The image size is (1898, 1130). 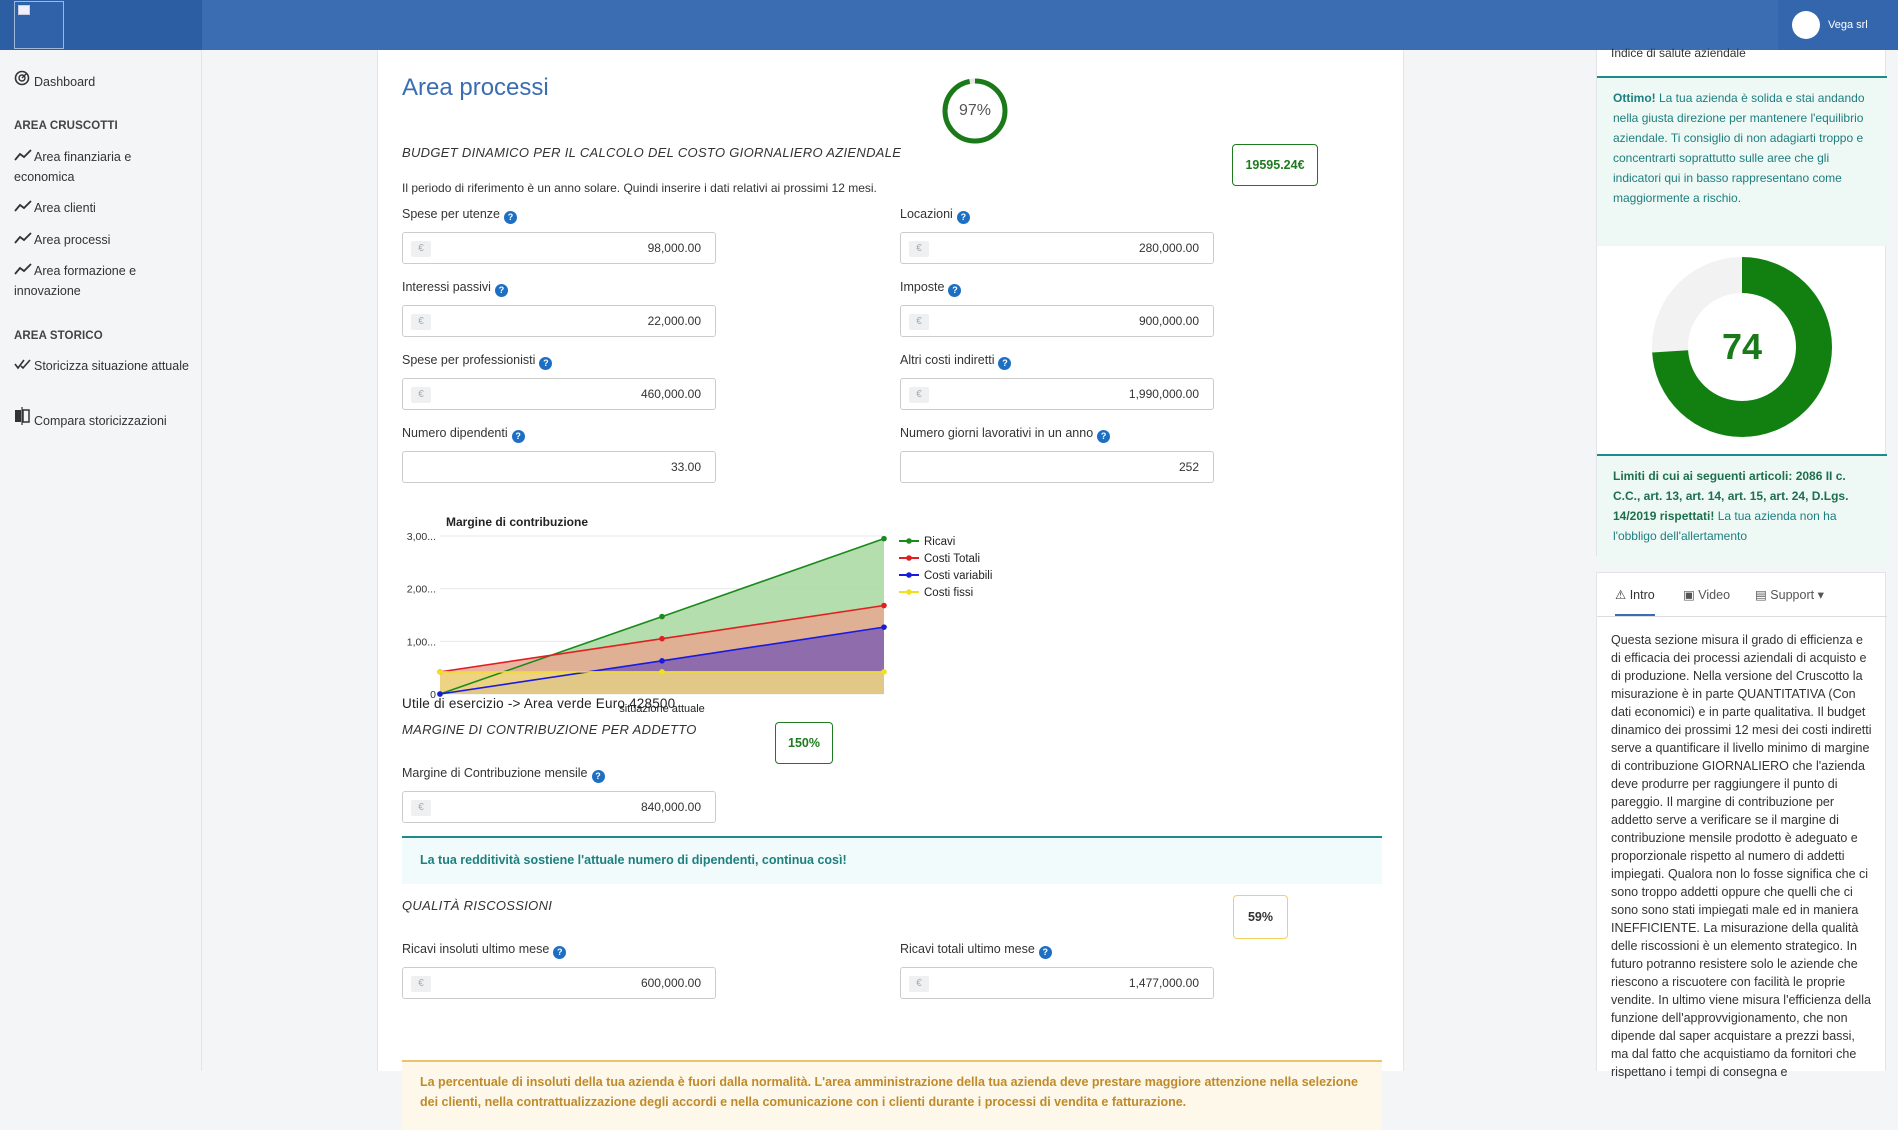 What do you see at coordinates (24, 419) in the screenshot?
I see `compare-icon` at bounding box center [24, 419].